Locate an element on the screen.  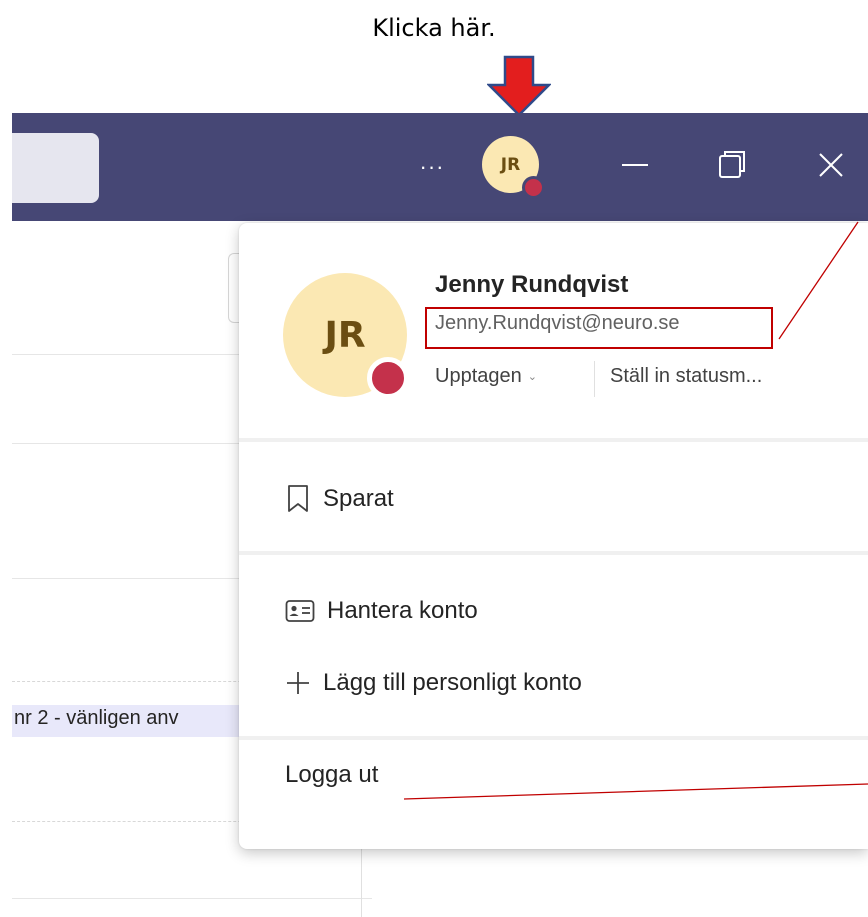
manage-account-label: Hantera konto is located at coordinates (402, 610).